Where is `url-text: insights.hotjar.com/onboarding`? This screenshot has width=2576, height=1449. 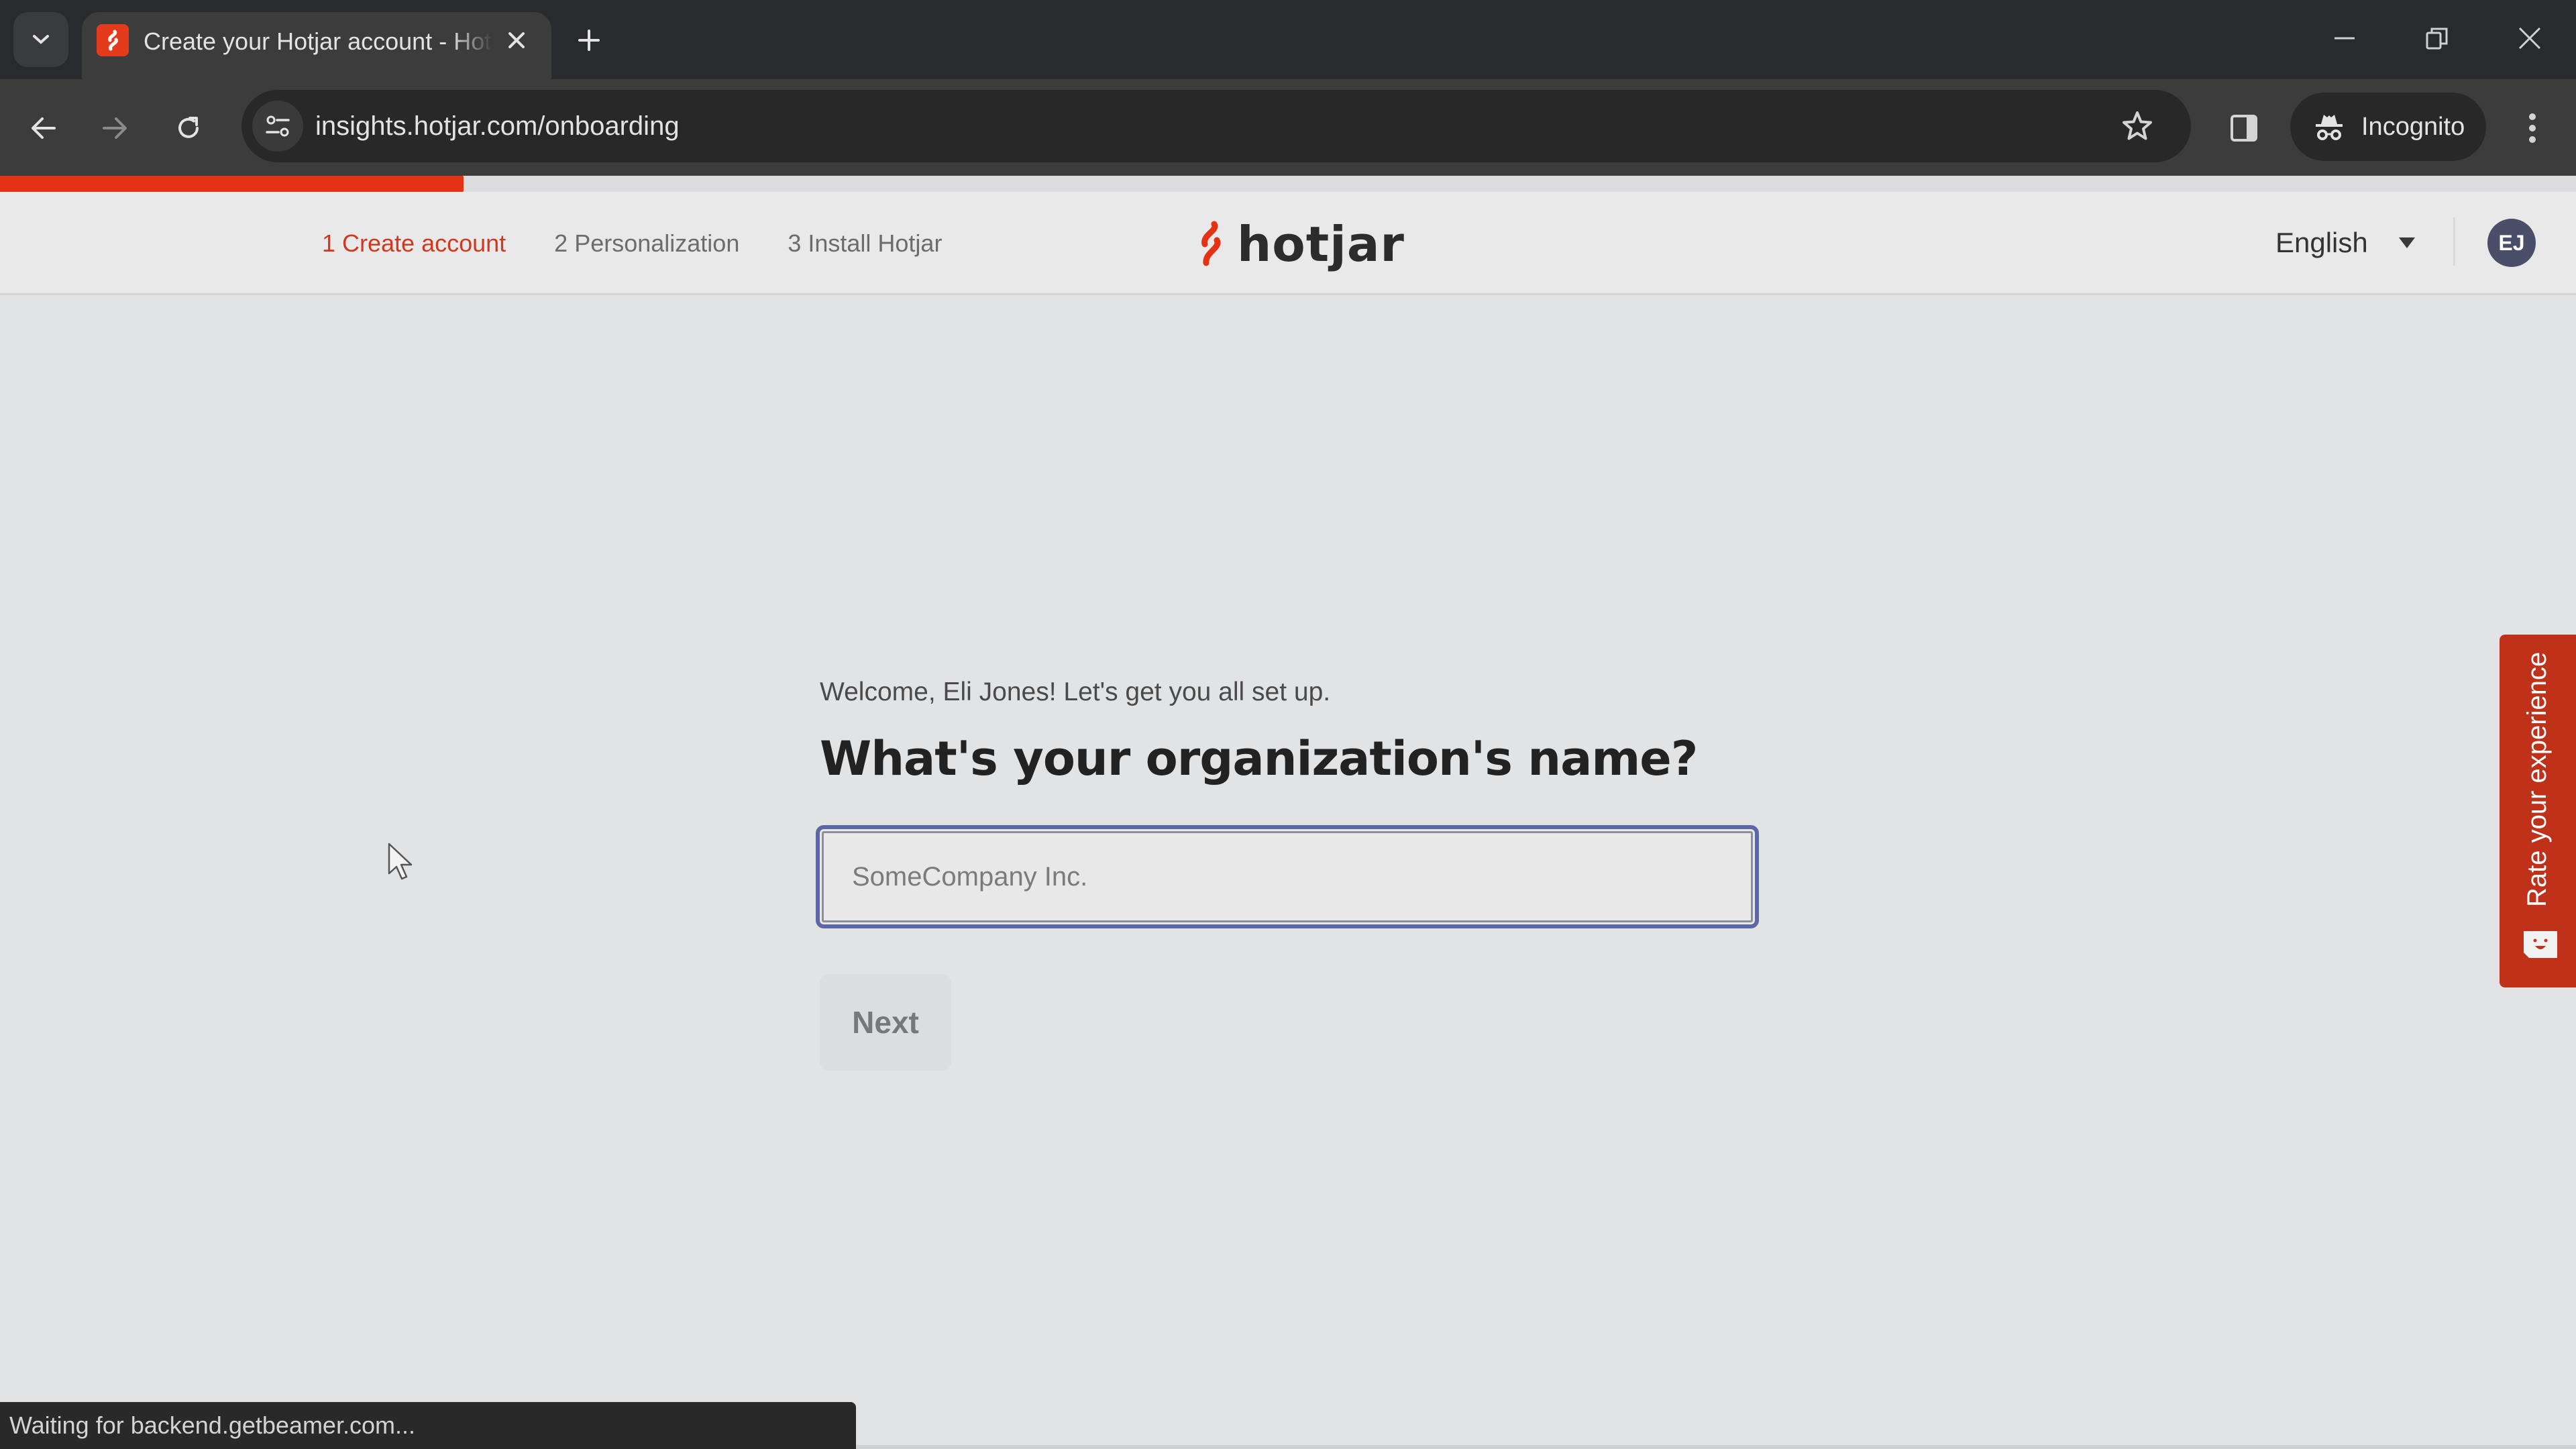
url-text: insights.hotjar.com/onboarding is located at coordinates (497, 126).